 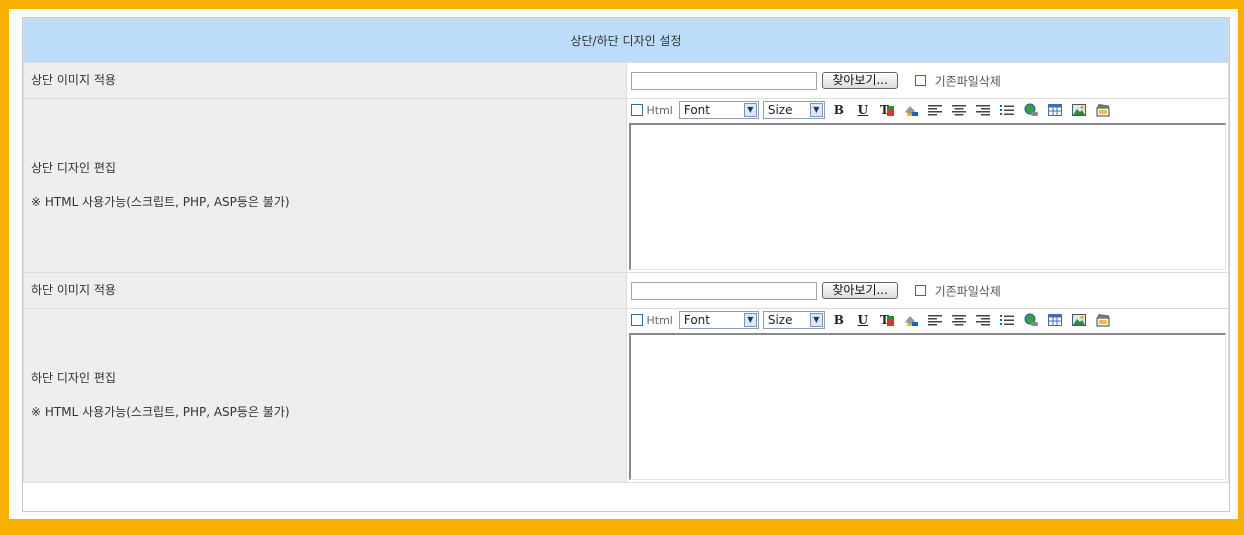 I want to click on bottom-design-label: 하단 디자인 편집, so click(x=73, y=378).